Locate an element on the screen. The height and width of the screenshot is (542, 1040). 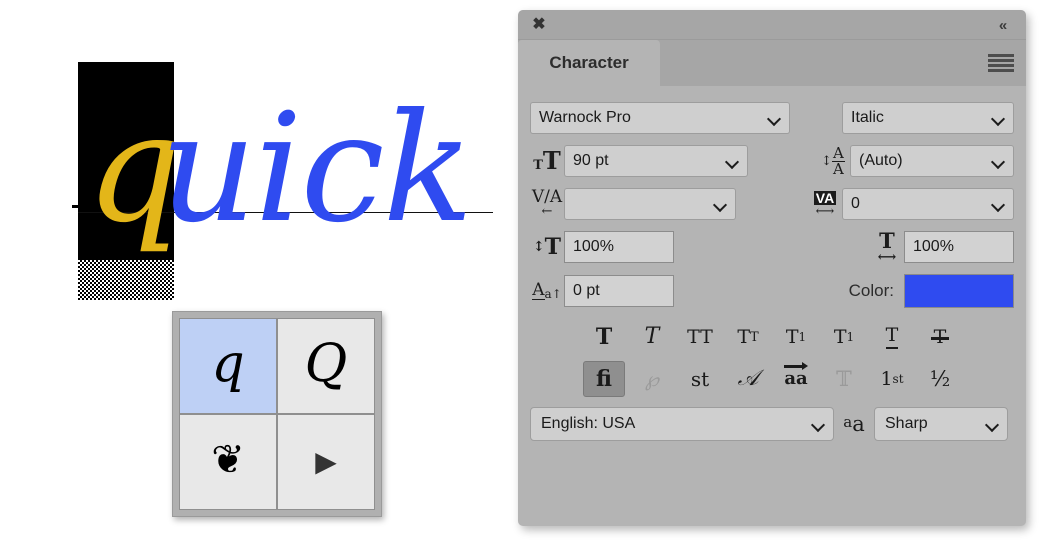
color-swatch is located at coordinates (959, 291).